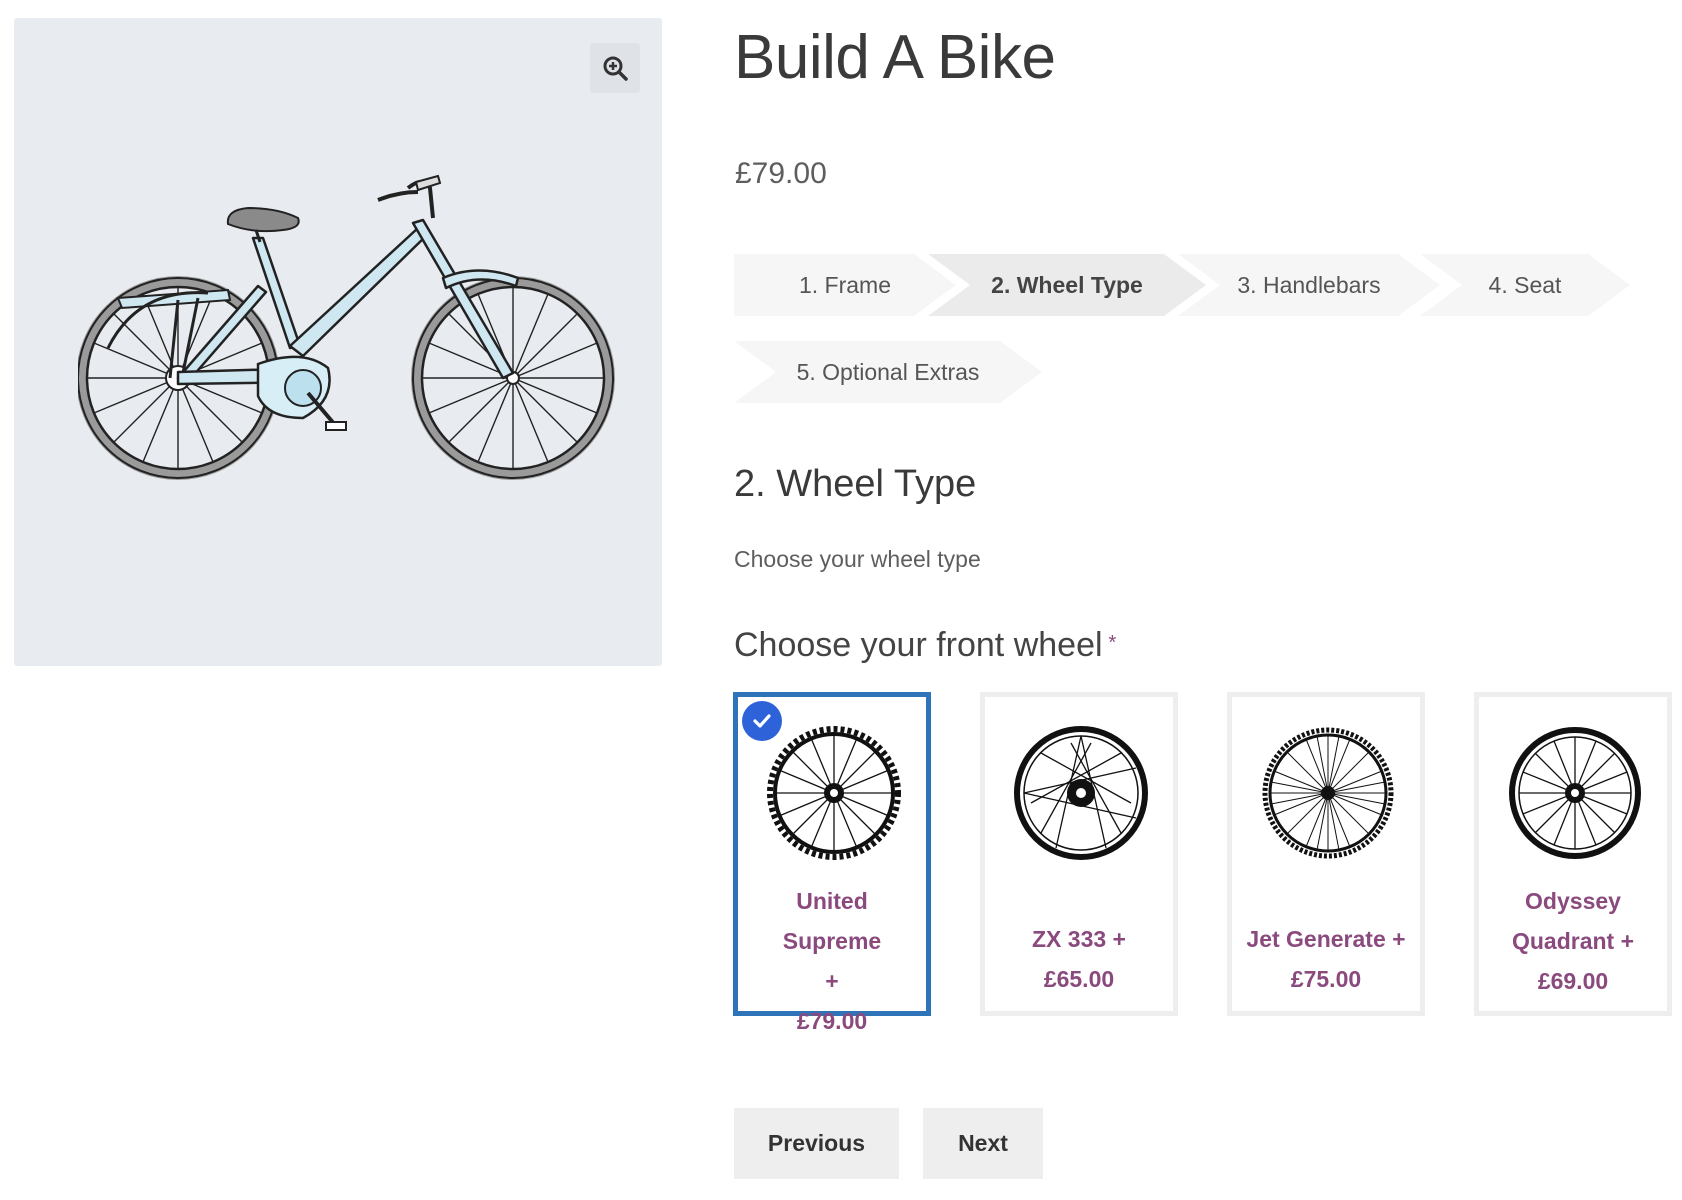 The width and height of the screenshot is (1682, 1200). Describe the element at coordinates (983, 1143) in the screenshot. I see `next-button: Next` at that location.